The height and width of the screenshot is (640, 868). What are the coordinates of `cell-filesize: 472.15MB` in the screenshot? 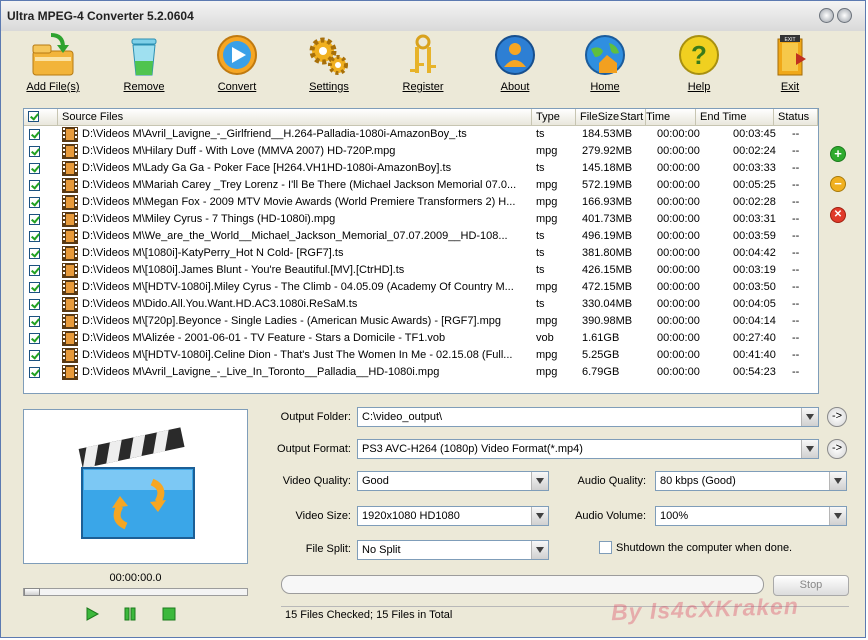 It's located at (607, 287).